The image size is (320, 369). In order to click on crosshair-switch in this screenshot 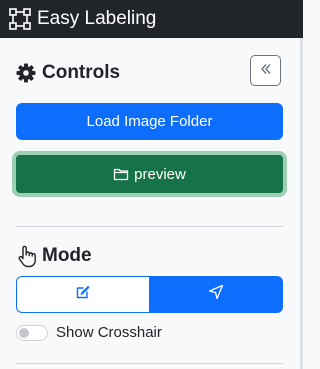, I will do `click(32, 332)`.